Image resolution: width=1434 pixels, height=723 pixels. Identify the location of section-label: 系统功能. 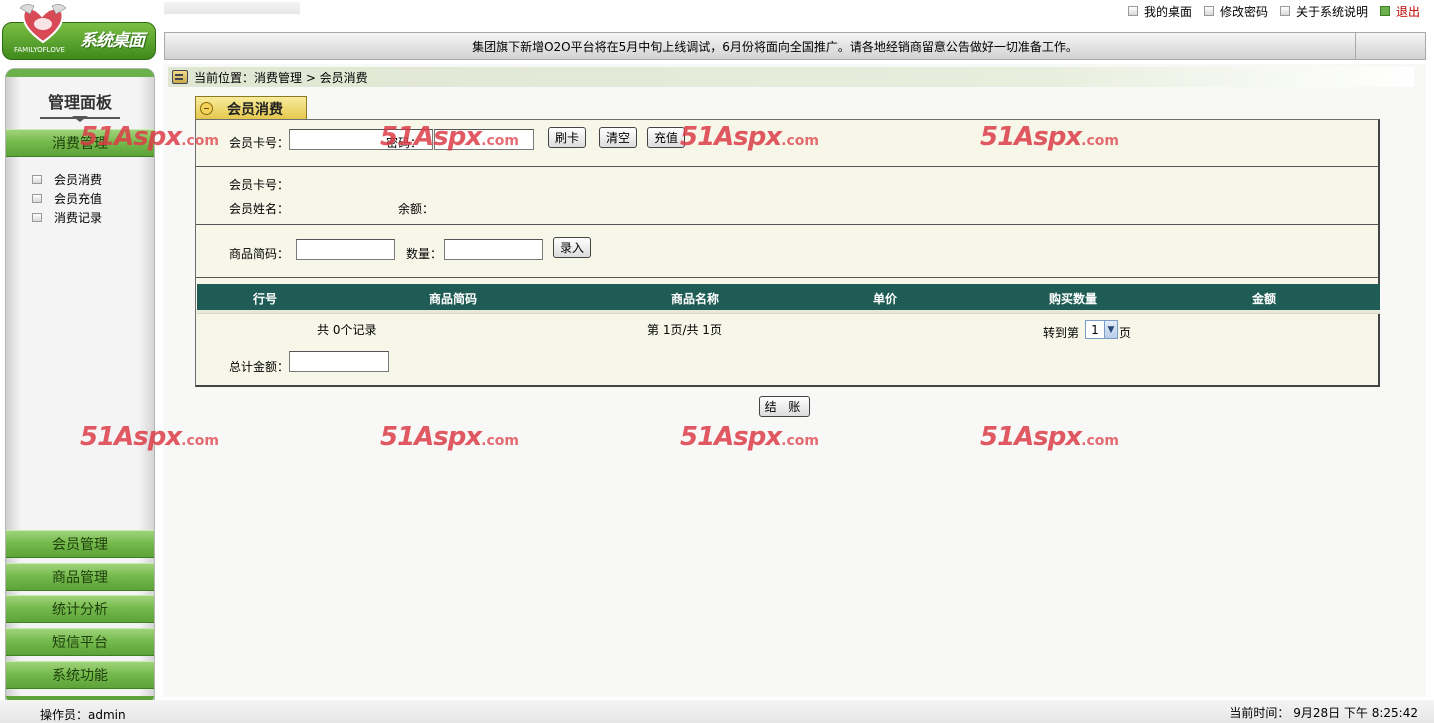
(80, 676).